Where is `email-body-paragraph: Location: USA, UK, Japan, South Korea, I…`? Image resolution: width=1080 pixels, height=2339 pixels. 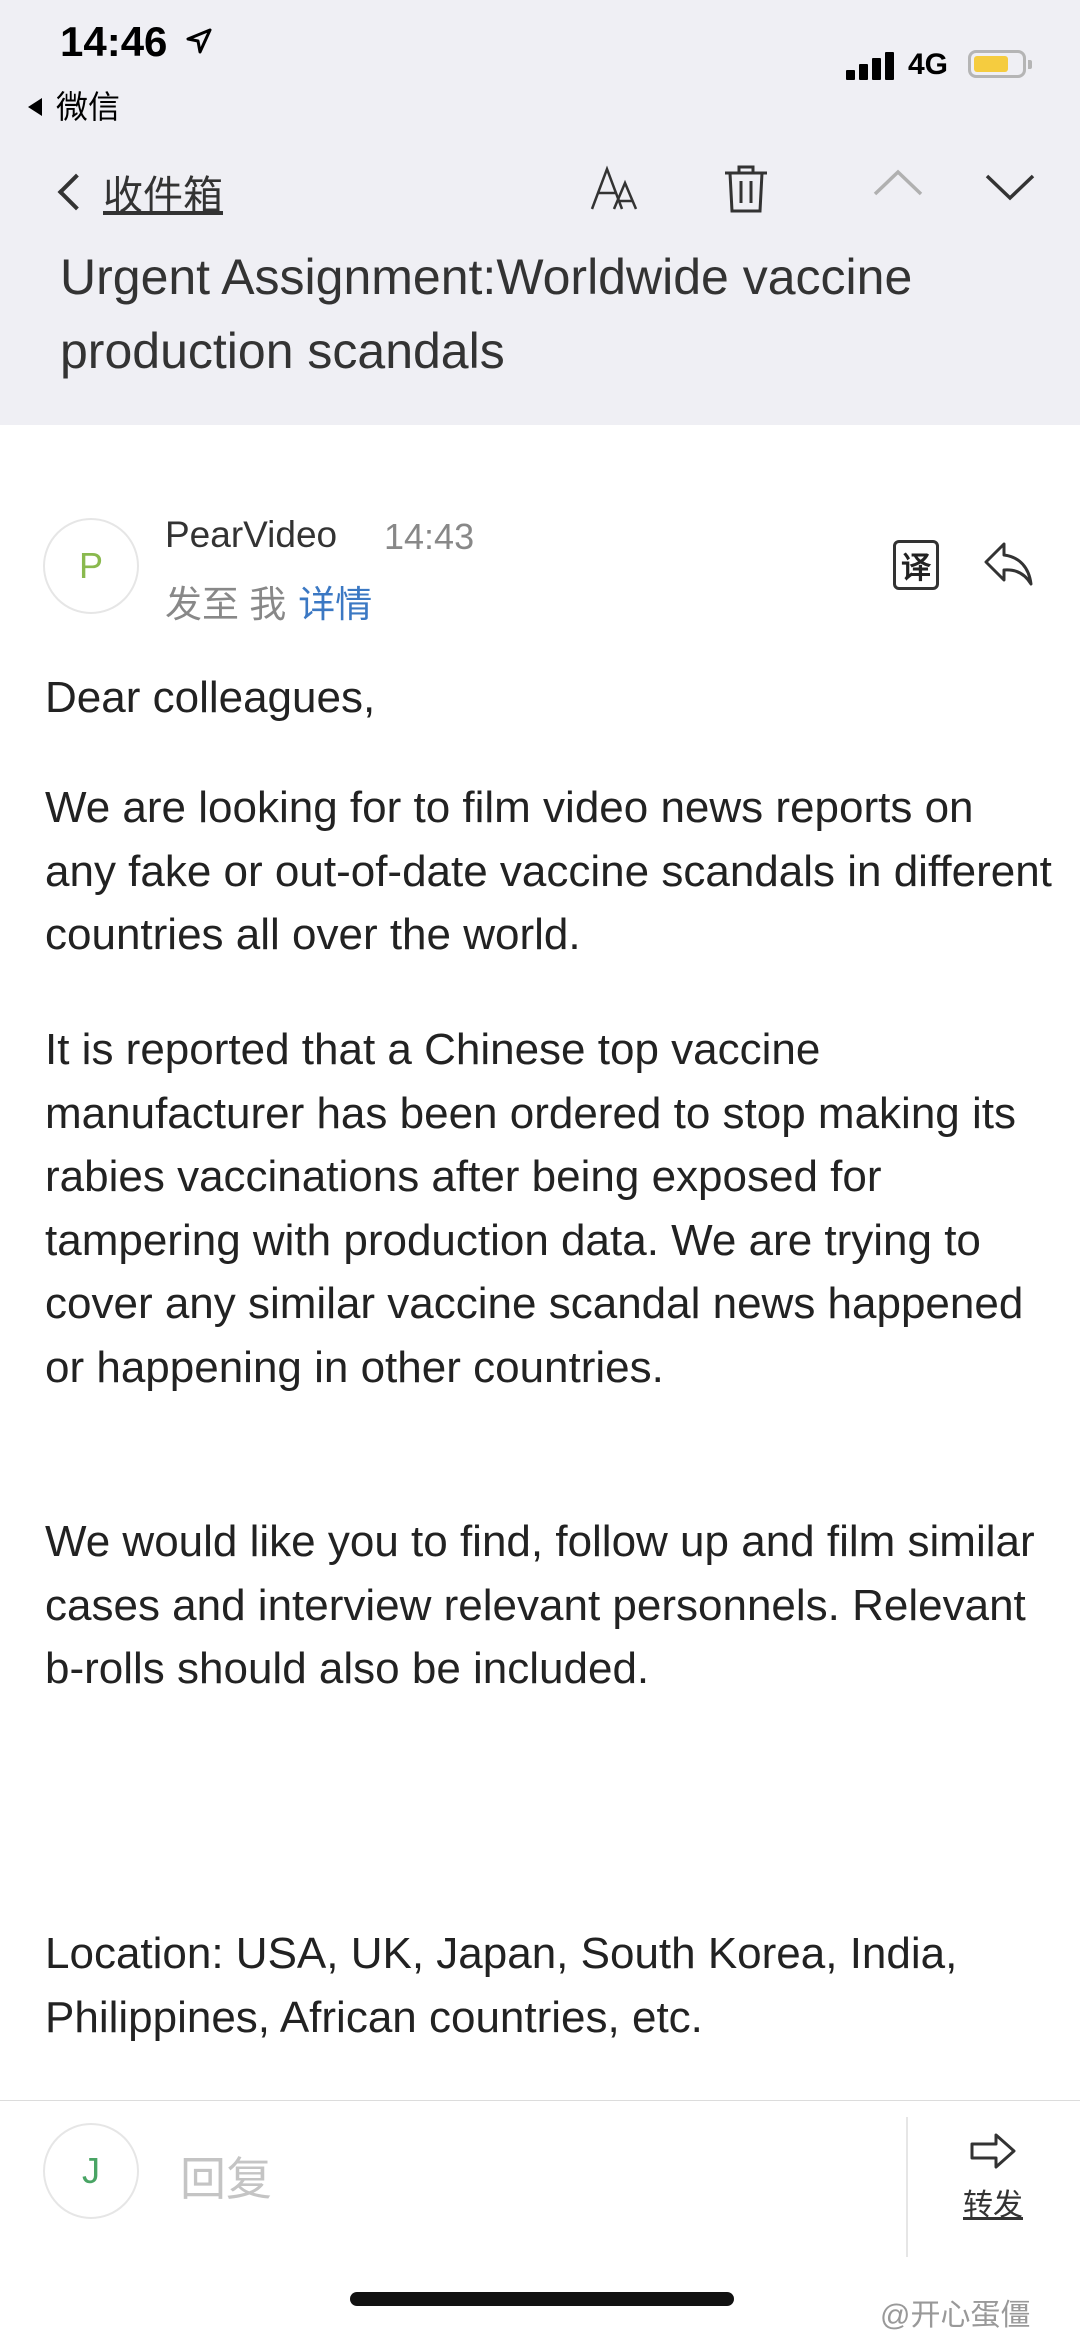
email-body-paragraph: Location: USA, UK, Japan, South Korea, I… is located at coordinates (501, 1985).